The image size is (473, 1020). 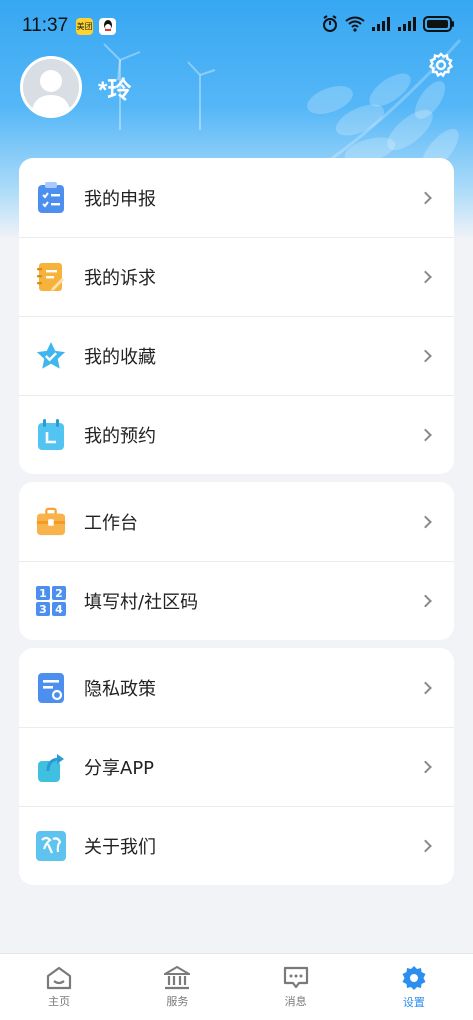 What do you see at coordinates (120, 199) in the screenshot?
I see `menu-item-label: 我的申报` at bounding box center [120, 199].